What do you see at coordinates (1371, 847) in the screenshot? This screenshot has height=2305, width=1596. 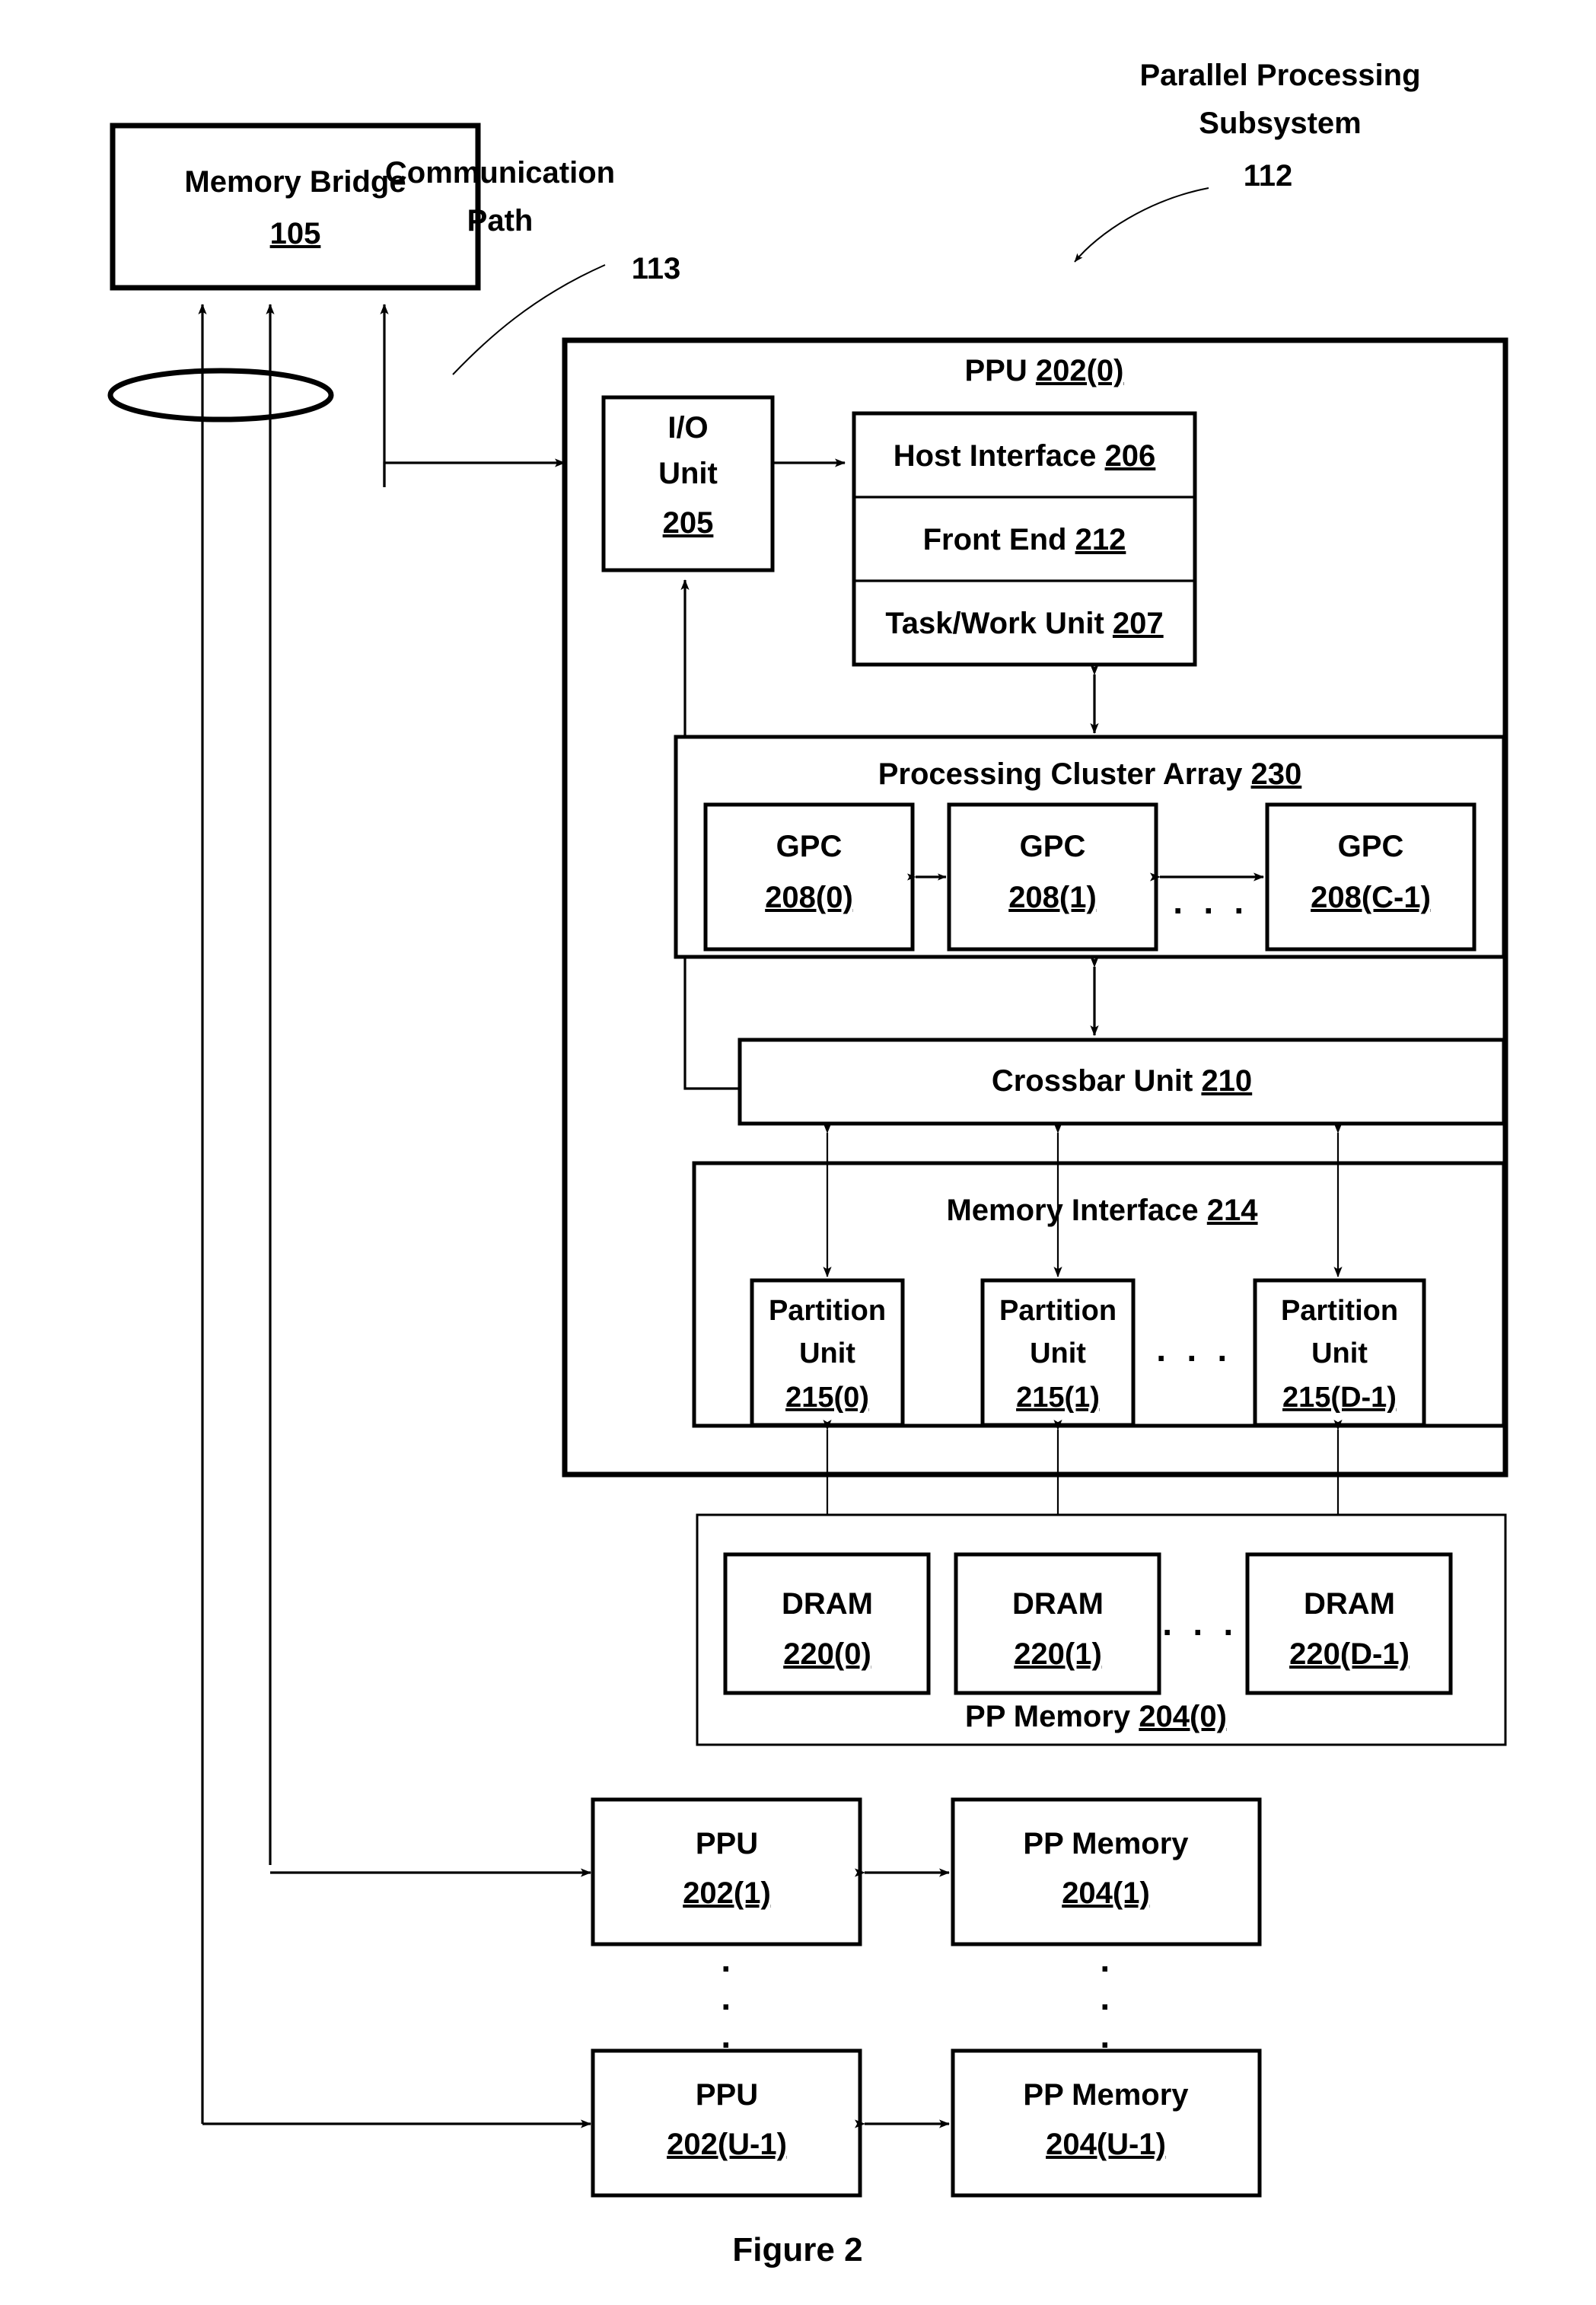 I see `gpc-2-name: GPC` at bounding box center [1371, 847].